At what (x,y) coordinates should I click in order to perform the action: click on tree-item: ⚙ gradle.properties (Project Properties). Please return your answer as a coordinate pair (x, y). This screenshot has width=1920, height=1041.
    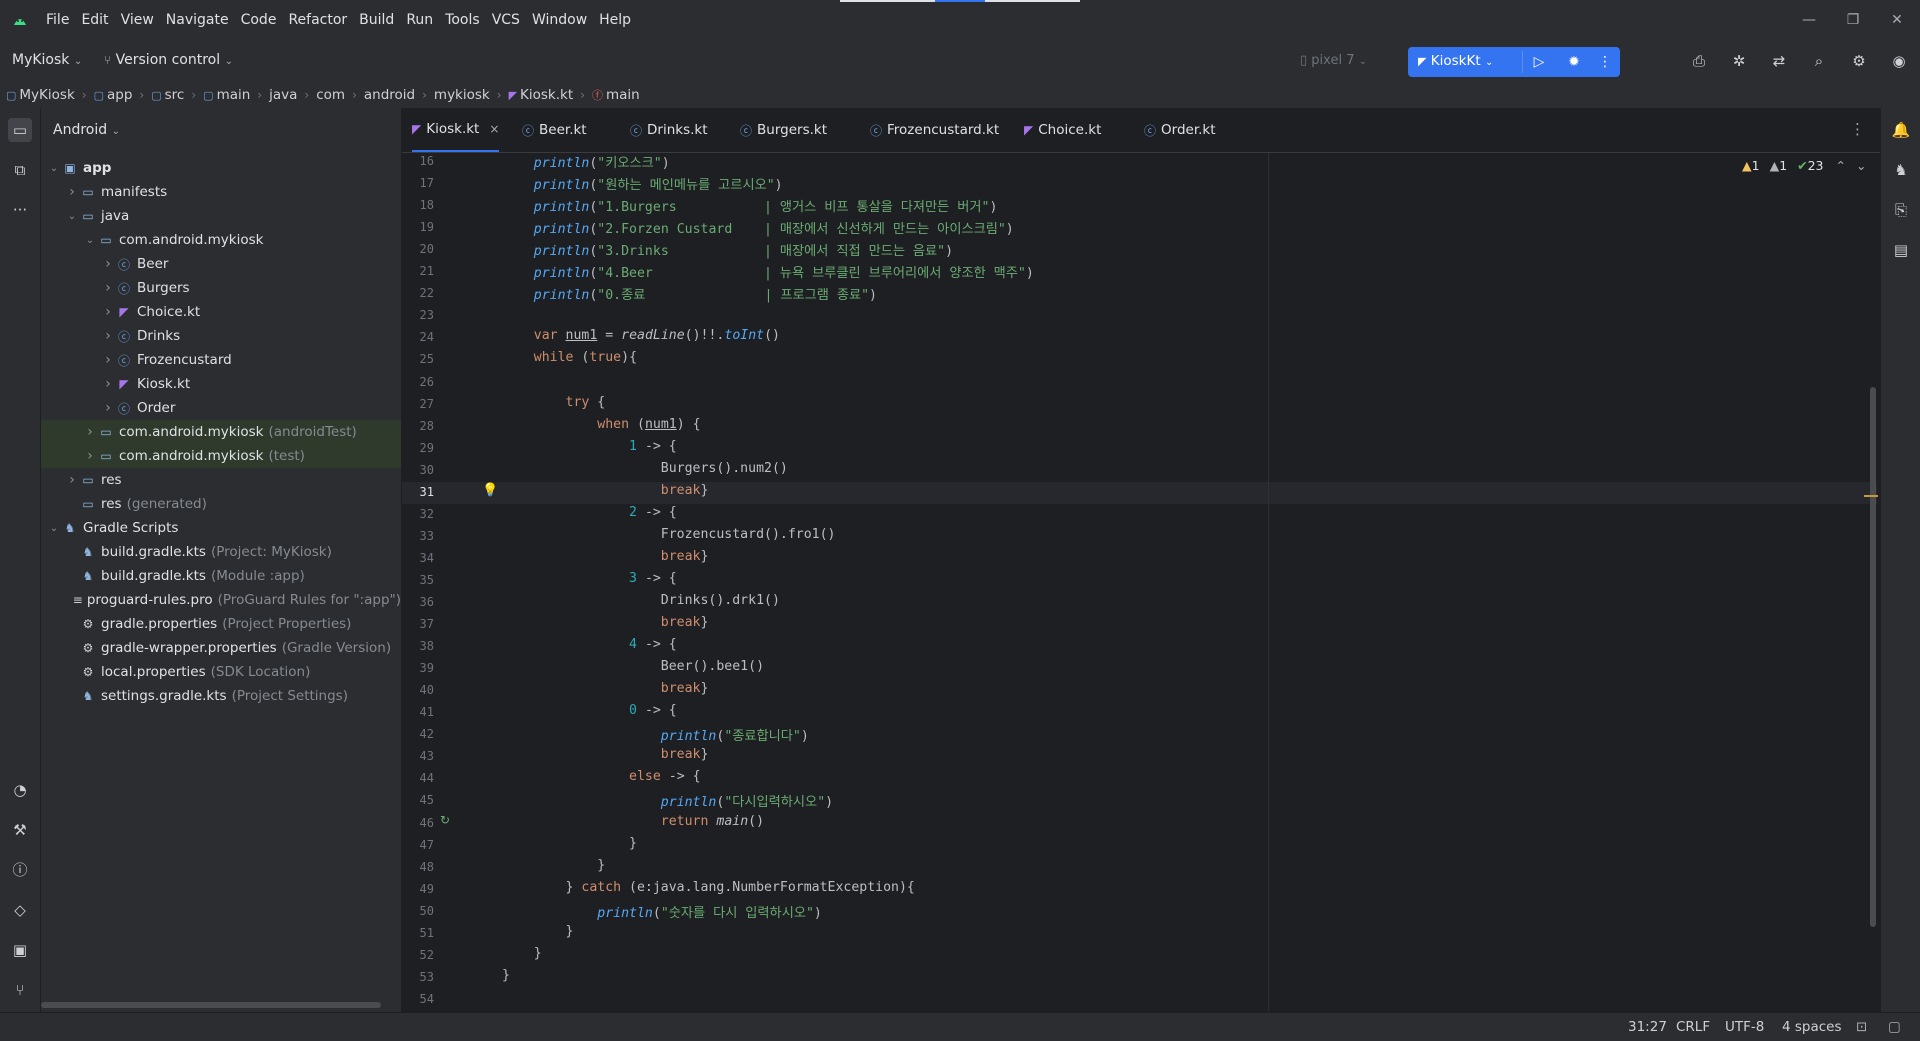
    Looking at the image, I should click on (221, 624).